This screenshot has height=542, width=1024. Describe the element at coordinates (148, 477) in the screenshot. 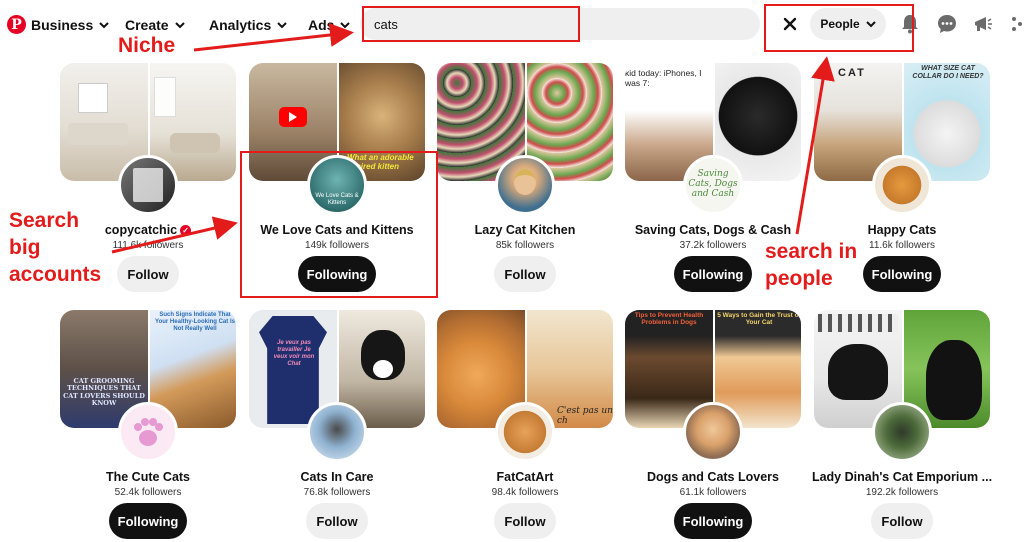

I see `profile-name: The Cute Cats` at that location.